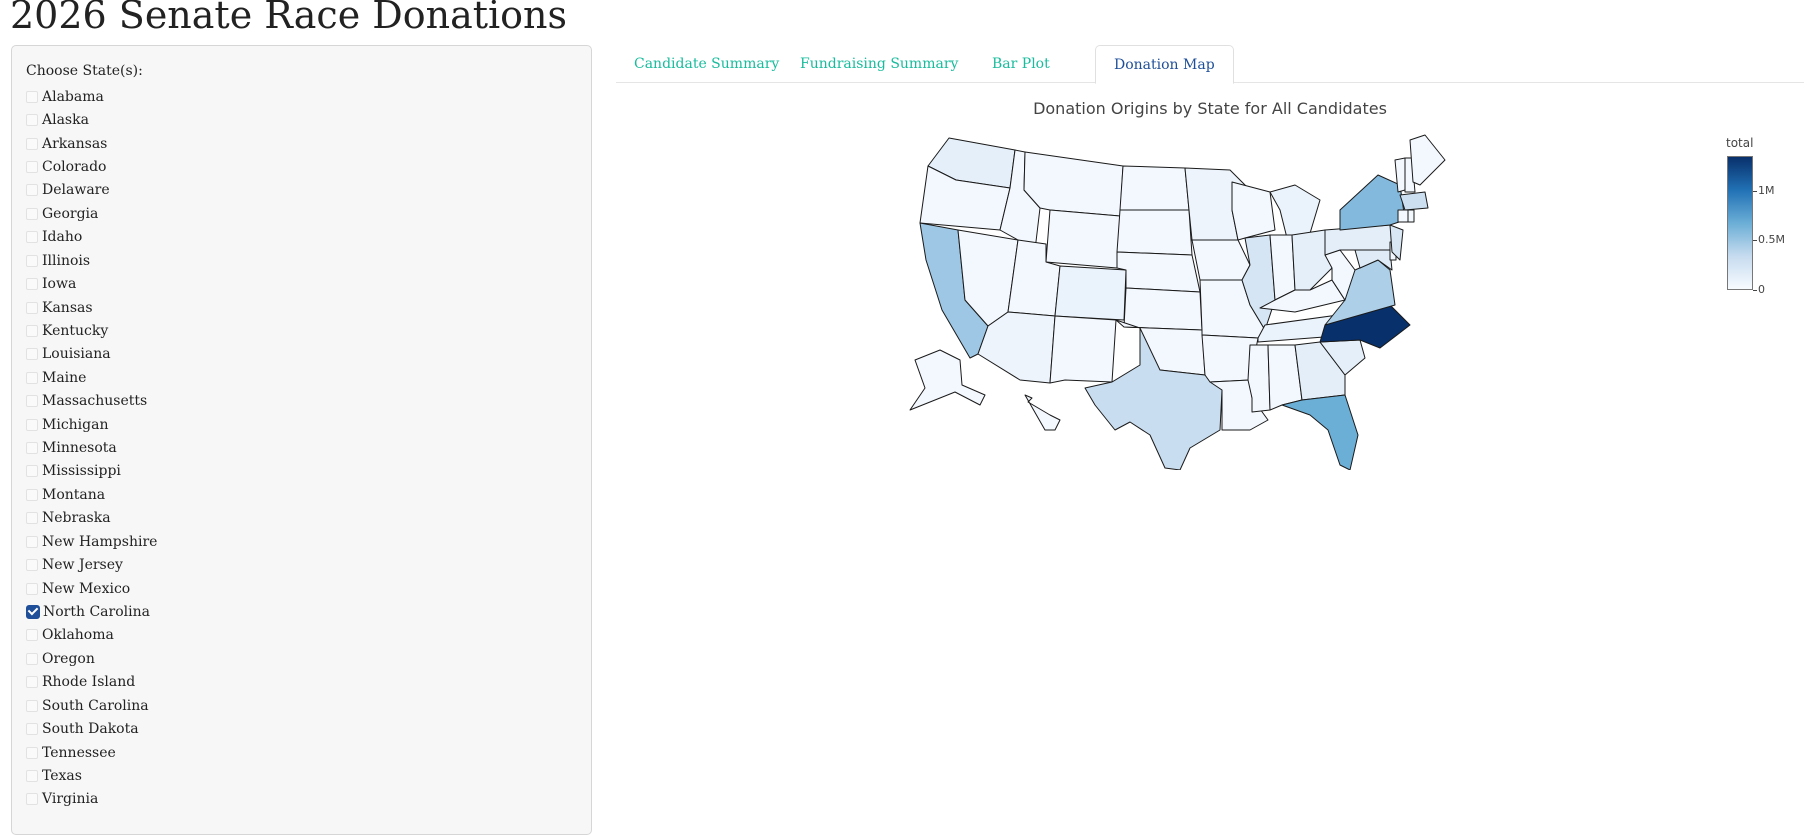  What do you see at coordinates (91, 143) in the screenshot?
I see `state-option: Arkansas` at bounding box center [91, 143].